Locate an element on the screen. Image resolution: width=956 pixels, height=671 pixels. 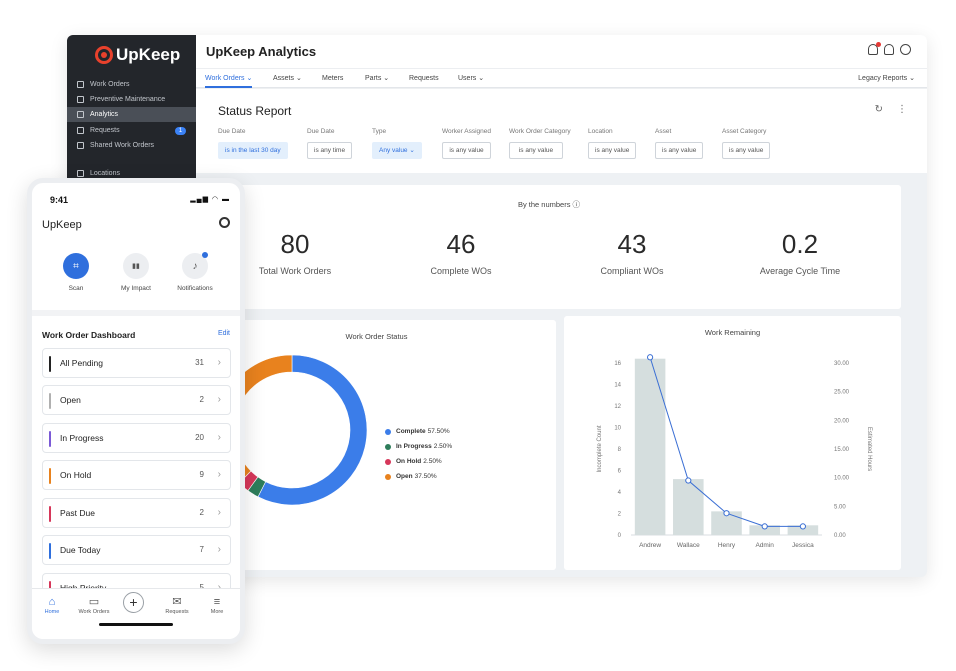
stat-label: Total Work Orders is located at coordinates (295, 271).